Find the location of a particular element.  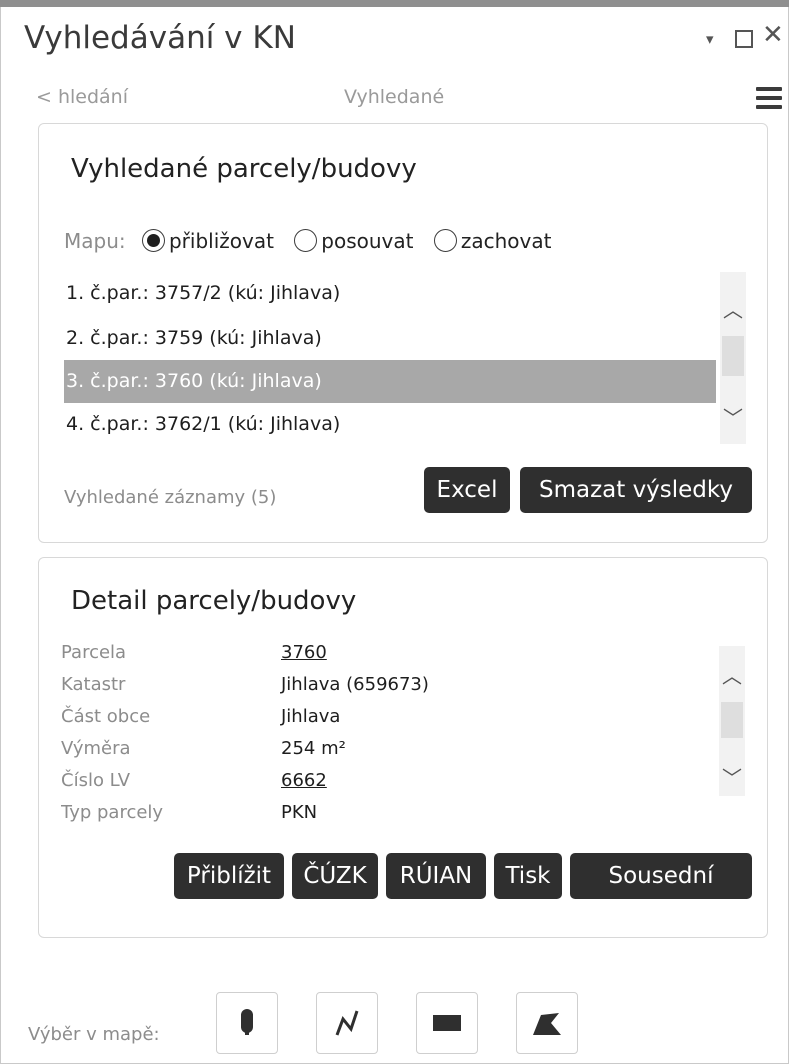

list-item: 1. č.par.: 3757/2 (kú: Jihlava) is located at coordinates (390, 293).